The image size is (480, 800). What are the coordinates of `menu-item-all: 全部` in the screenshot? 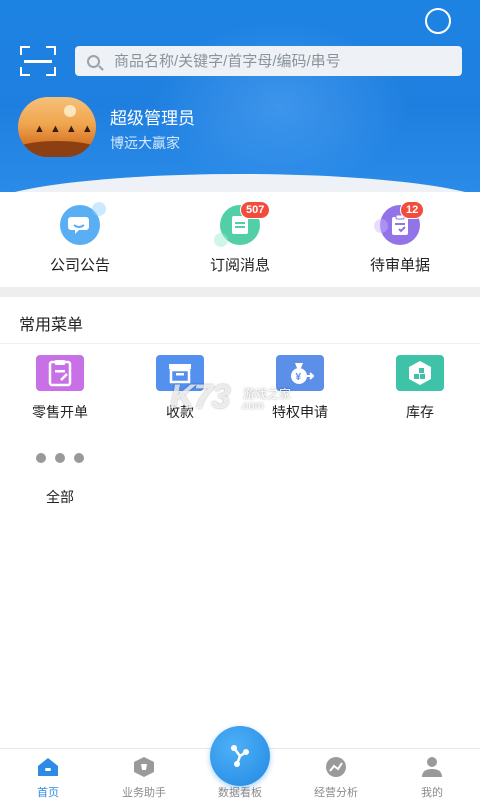 It's located at (60, 473).